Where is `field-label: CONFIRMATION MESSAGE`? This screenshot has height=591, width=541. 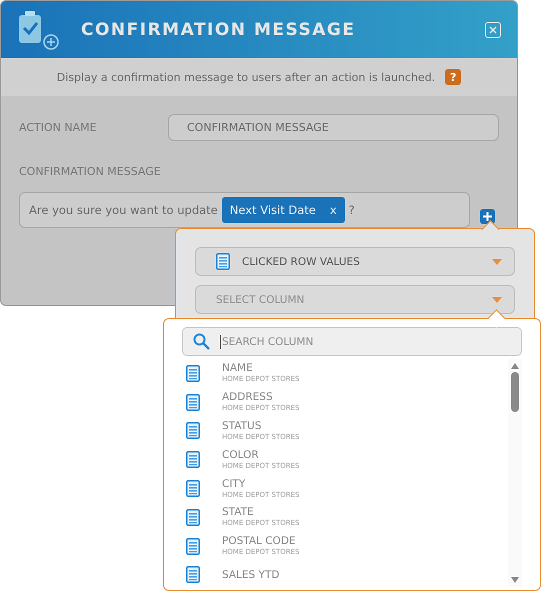
field-label: CONFIRMATION MESSAGE is located at coordinates (90, 171).